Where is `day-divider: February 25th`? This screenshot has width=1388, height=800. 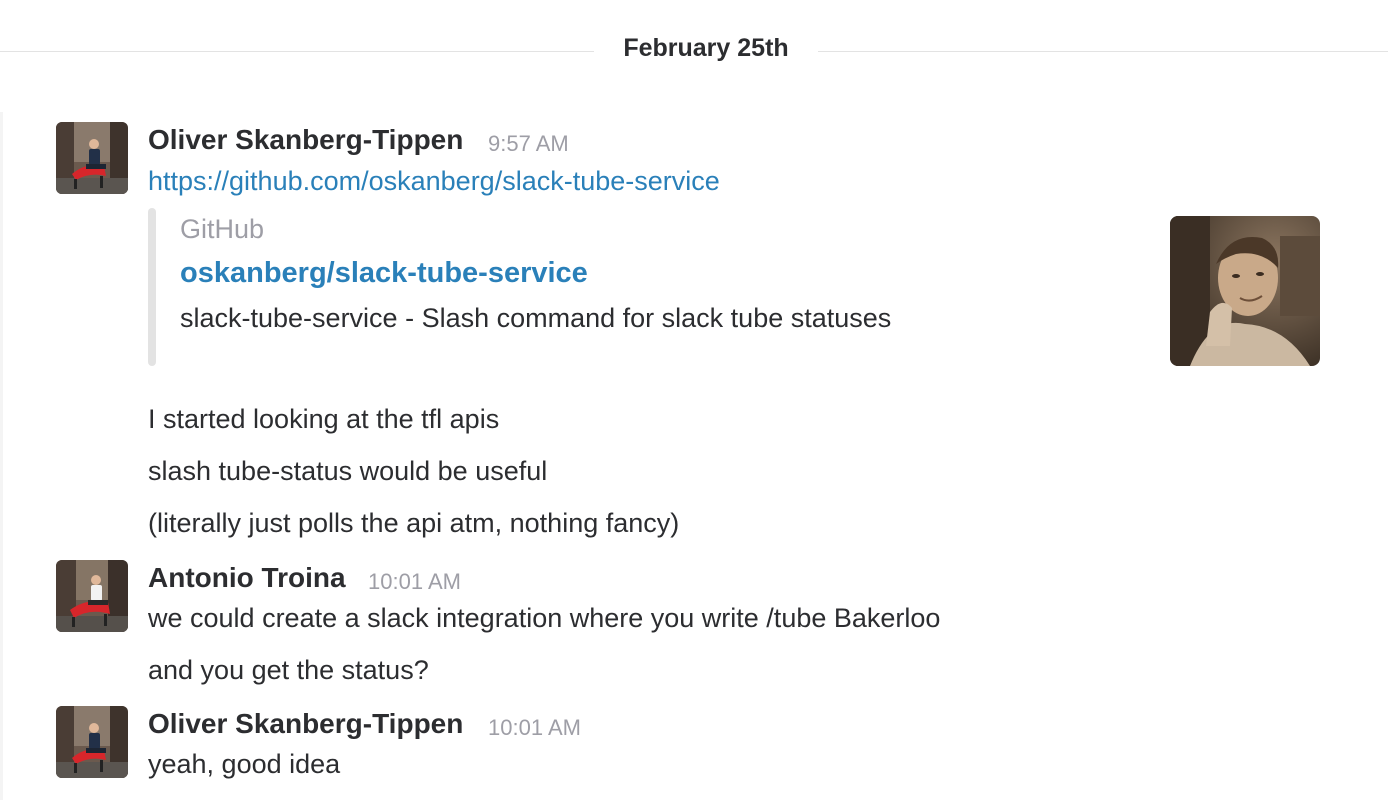
day-divider: February 25th is located at coordinates (694, 52).